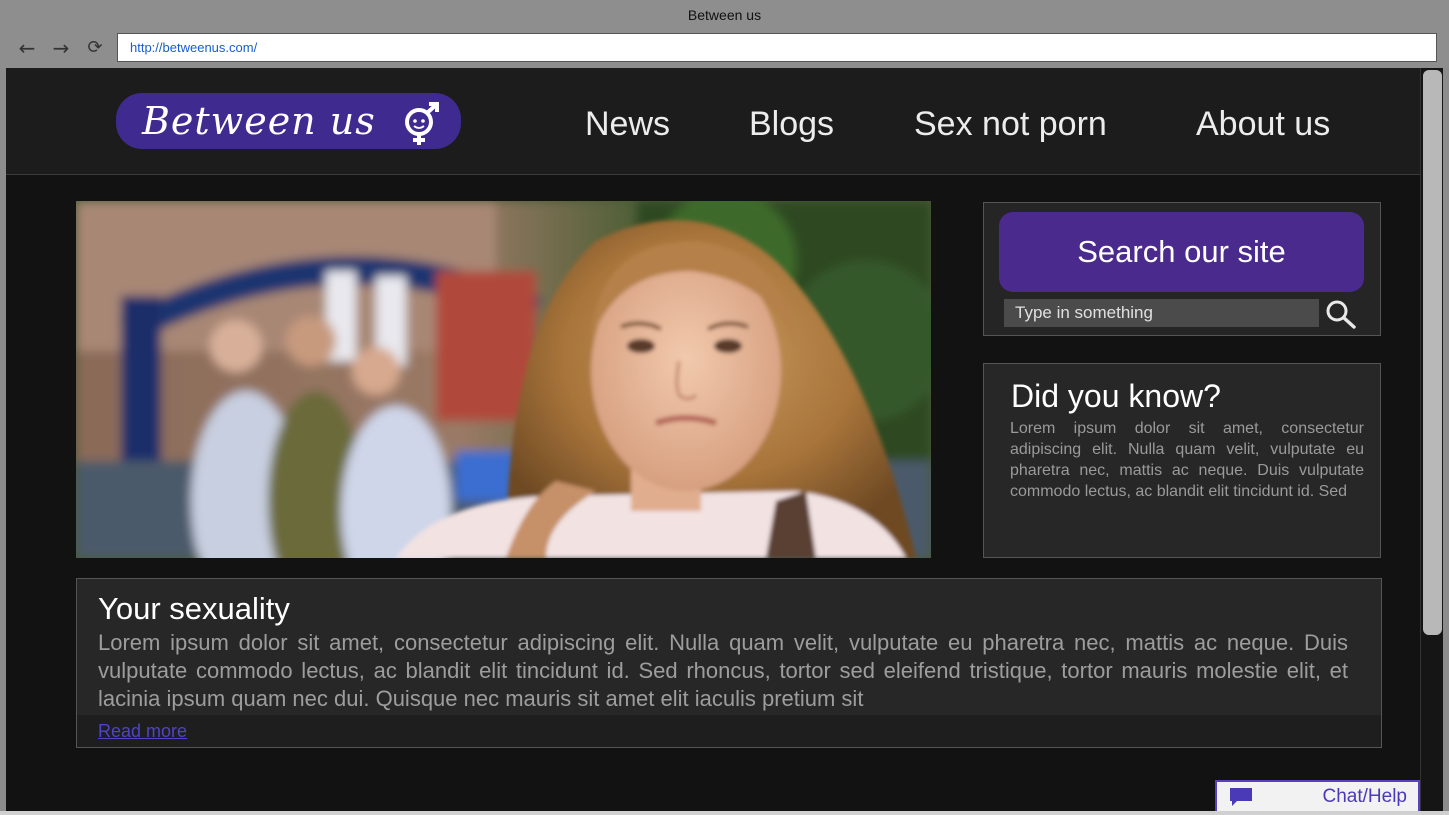 This screenshot has width=1449, height=815. What do you see at coordinates (142, 731) in the screenshot?
I see `read-more-link: Read more` at bounding box center [142, 731].